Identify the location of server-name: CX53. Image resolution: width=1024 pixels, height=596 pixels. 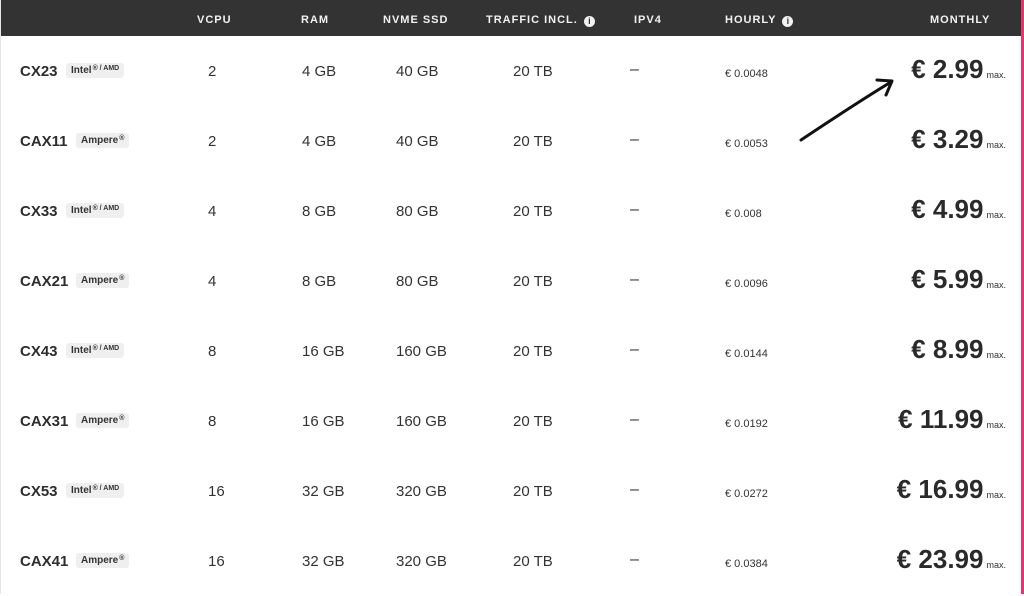
(39, 491).